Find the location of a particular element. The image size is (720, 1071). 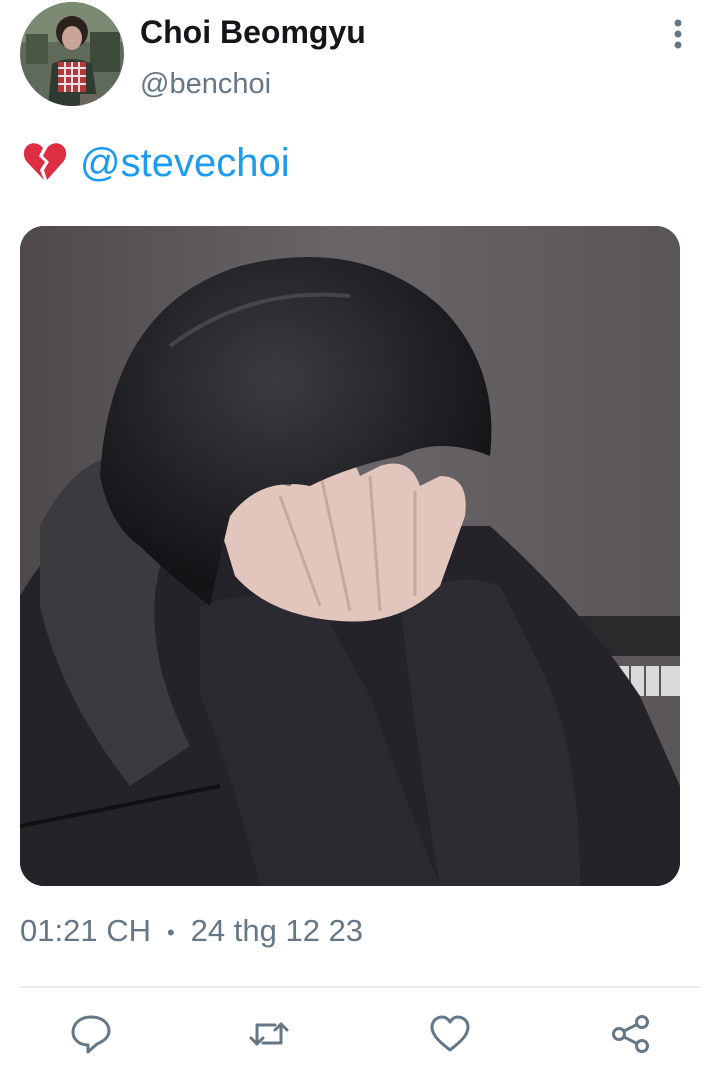

share-icon is located at coordinates (630, 1034).